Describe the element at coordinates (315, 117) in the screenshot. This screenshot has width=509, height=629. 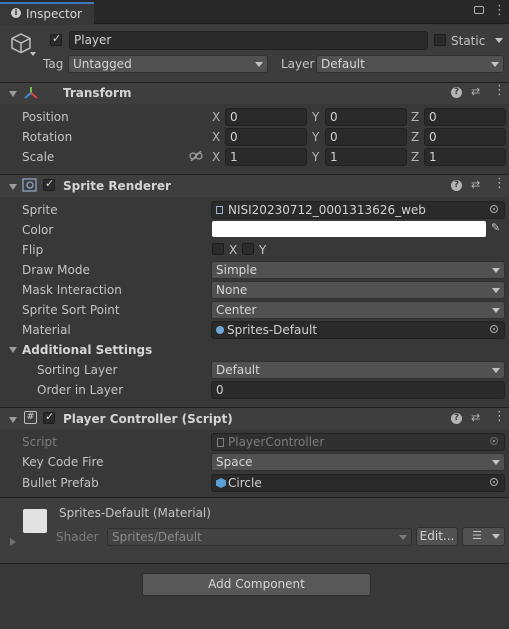
I see `position-y-label: Y` at that location.